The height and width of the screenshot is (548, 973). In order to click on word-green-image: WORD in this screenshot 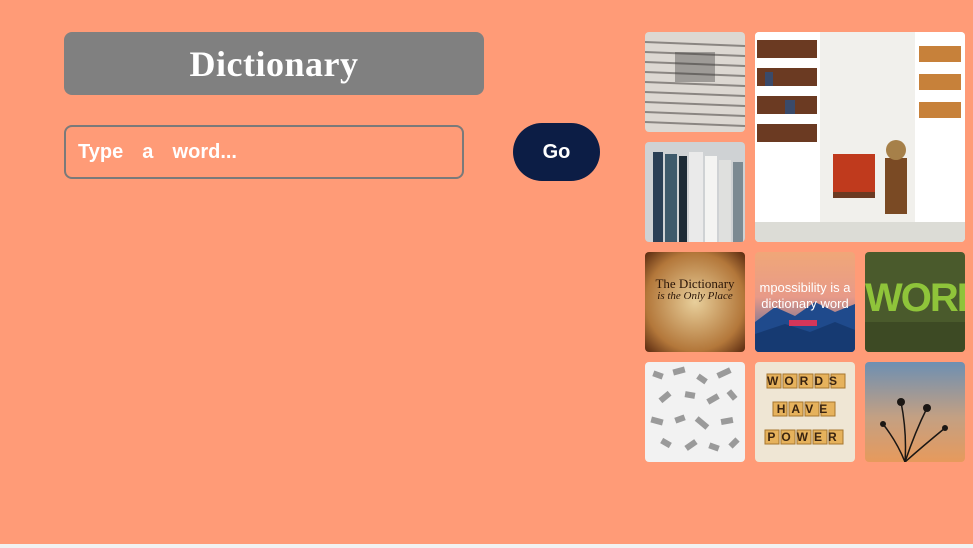, I will do `click(915, 302)`.